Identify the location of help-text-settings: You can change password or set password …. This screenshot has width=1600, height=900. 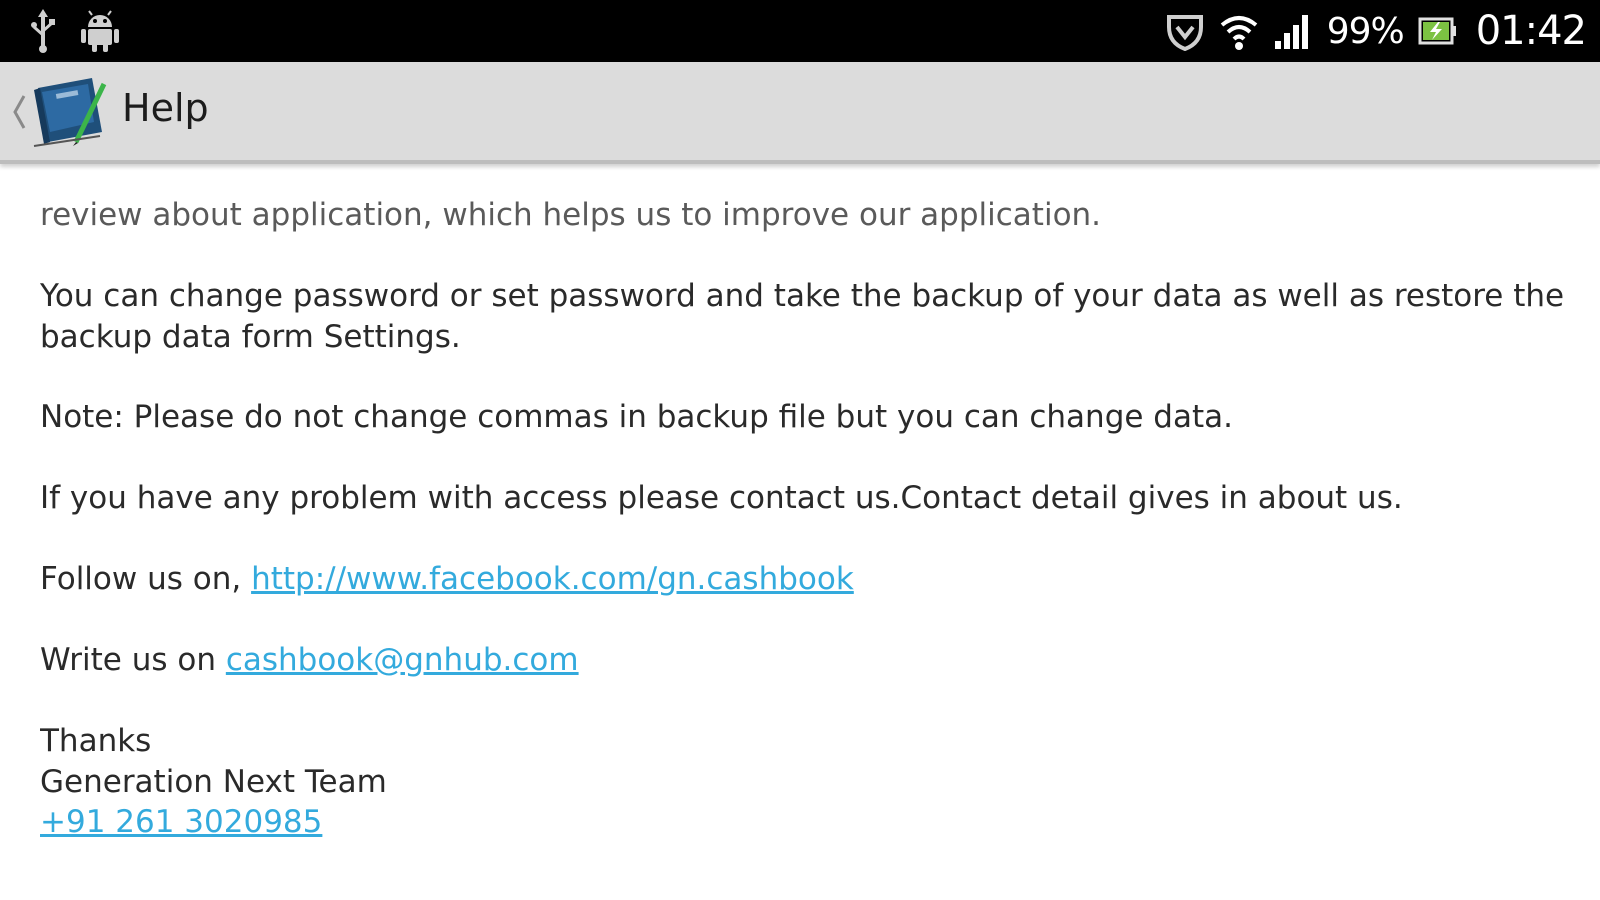
(802, 316).